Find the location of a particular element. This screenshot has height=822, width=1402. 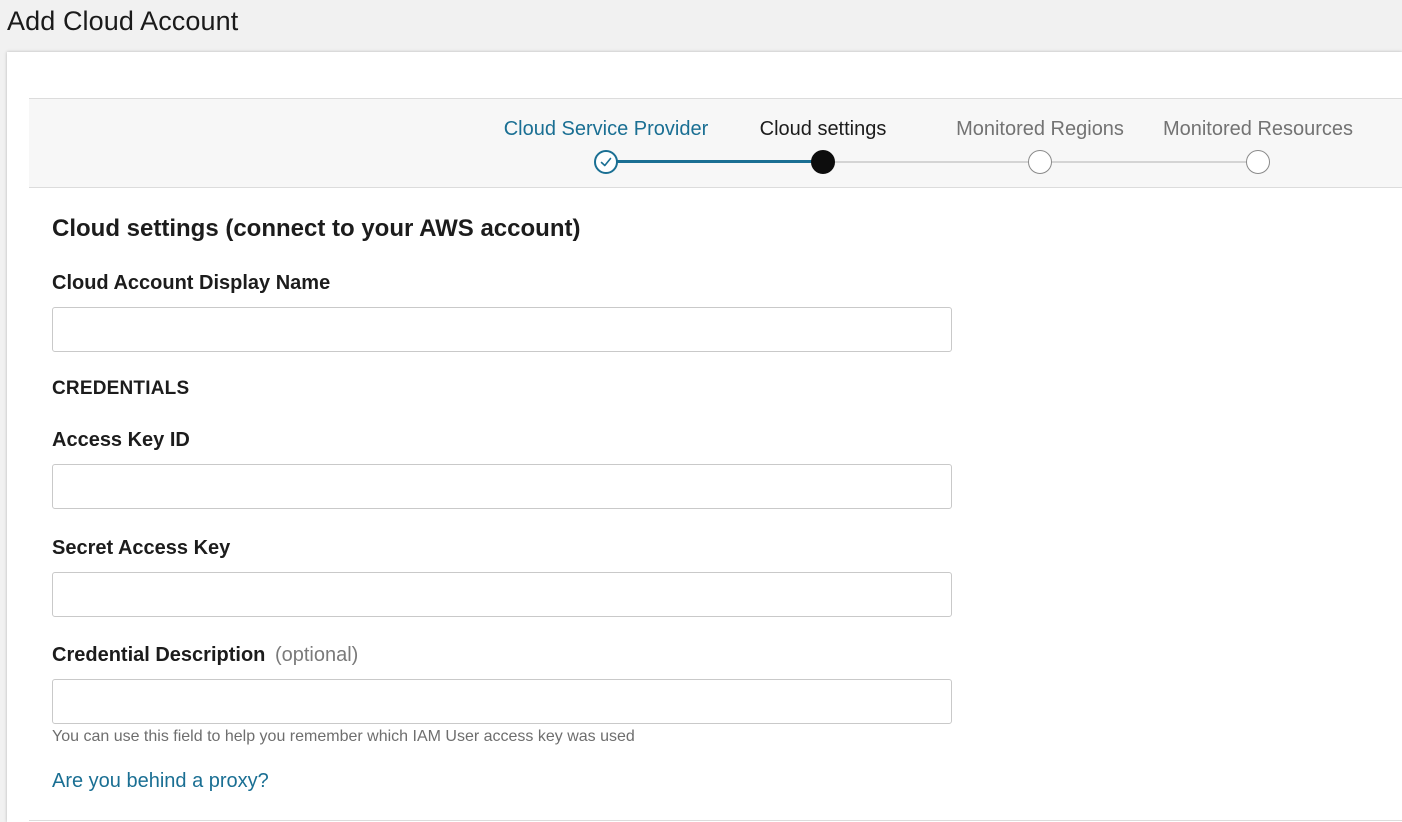

optional-indicator: (optional) is located at coordinates (316, 655).